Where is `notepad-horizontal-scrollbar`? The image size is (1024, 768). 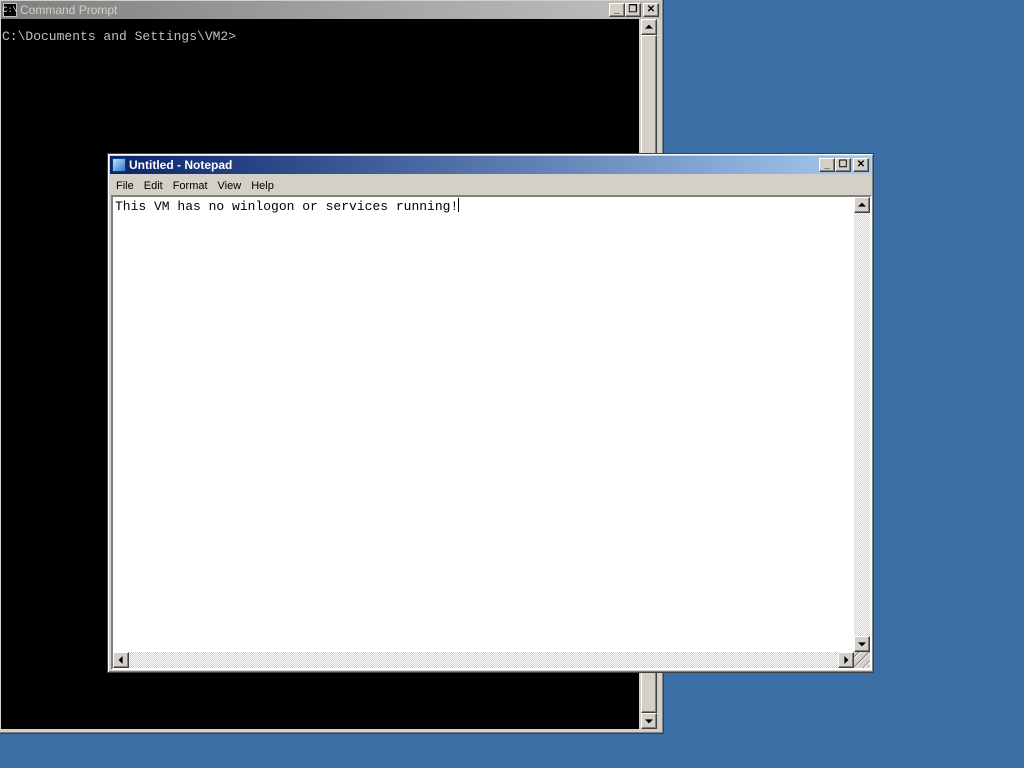
notepad-horizontal-scrollbar is located at coordinates (483, 660).